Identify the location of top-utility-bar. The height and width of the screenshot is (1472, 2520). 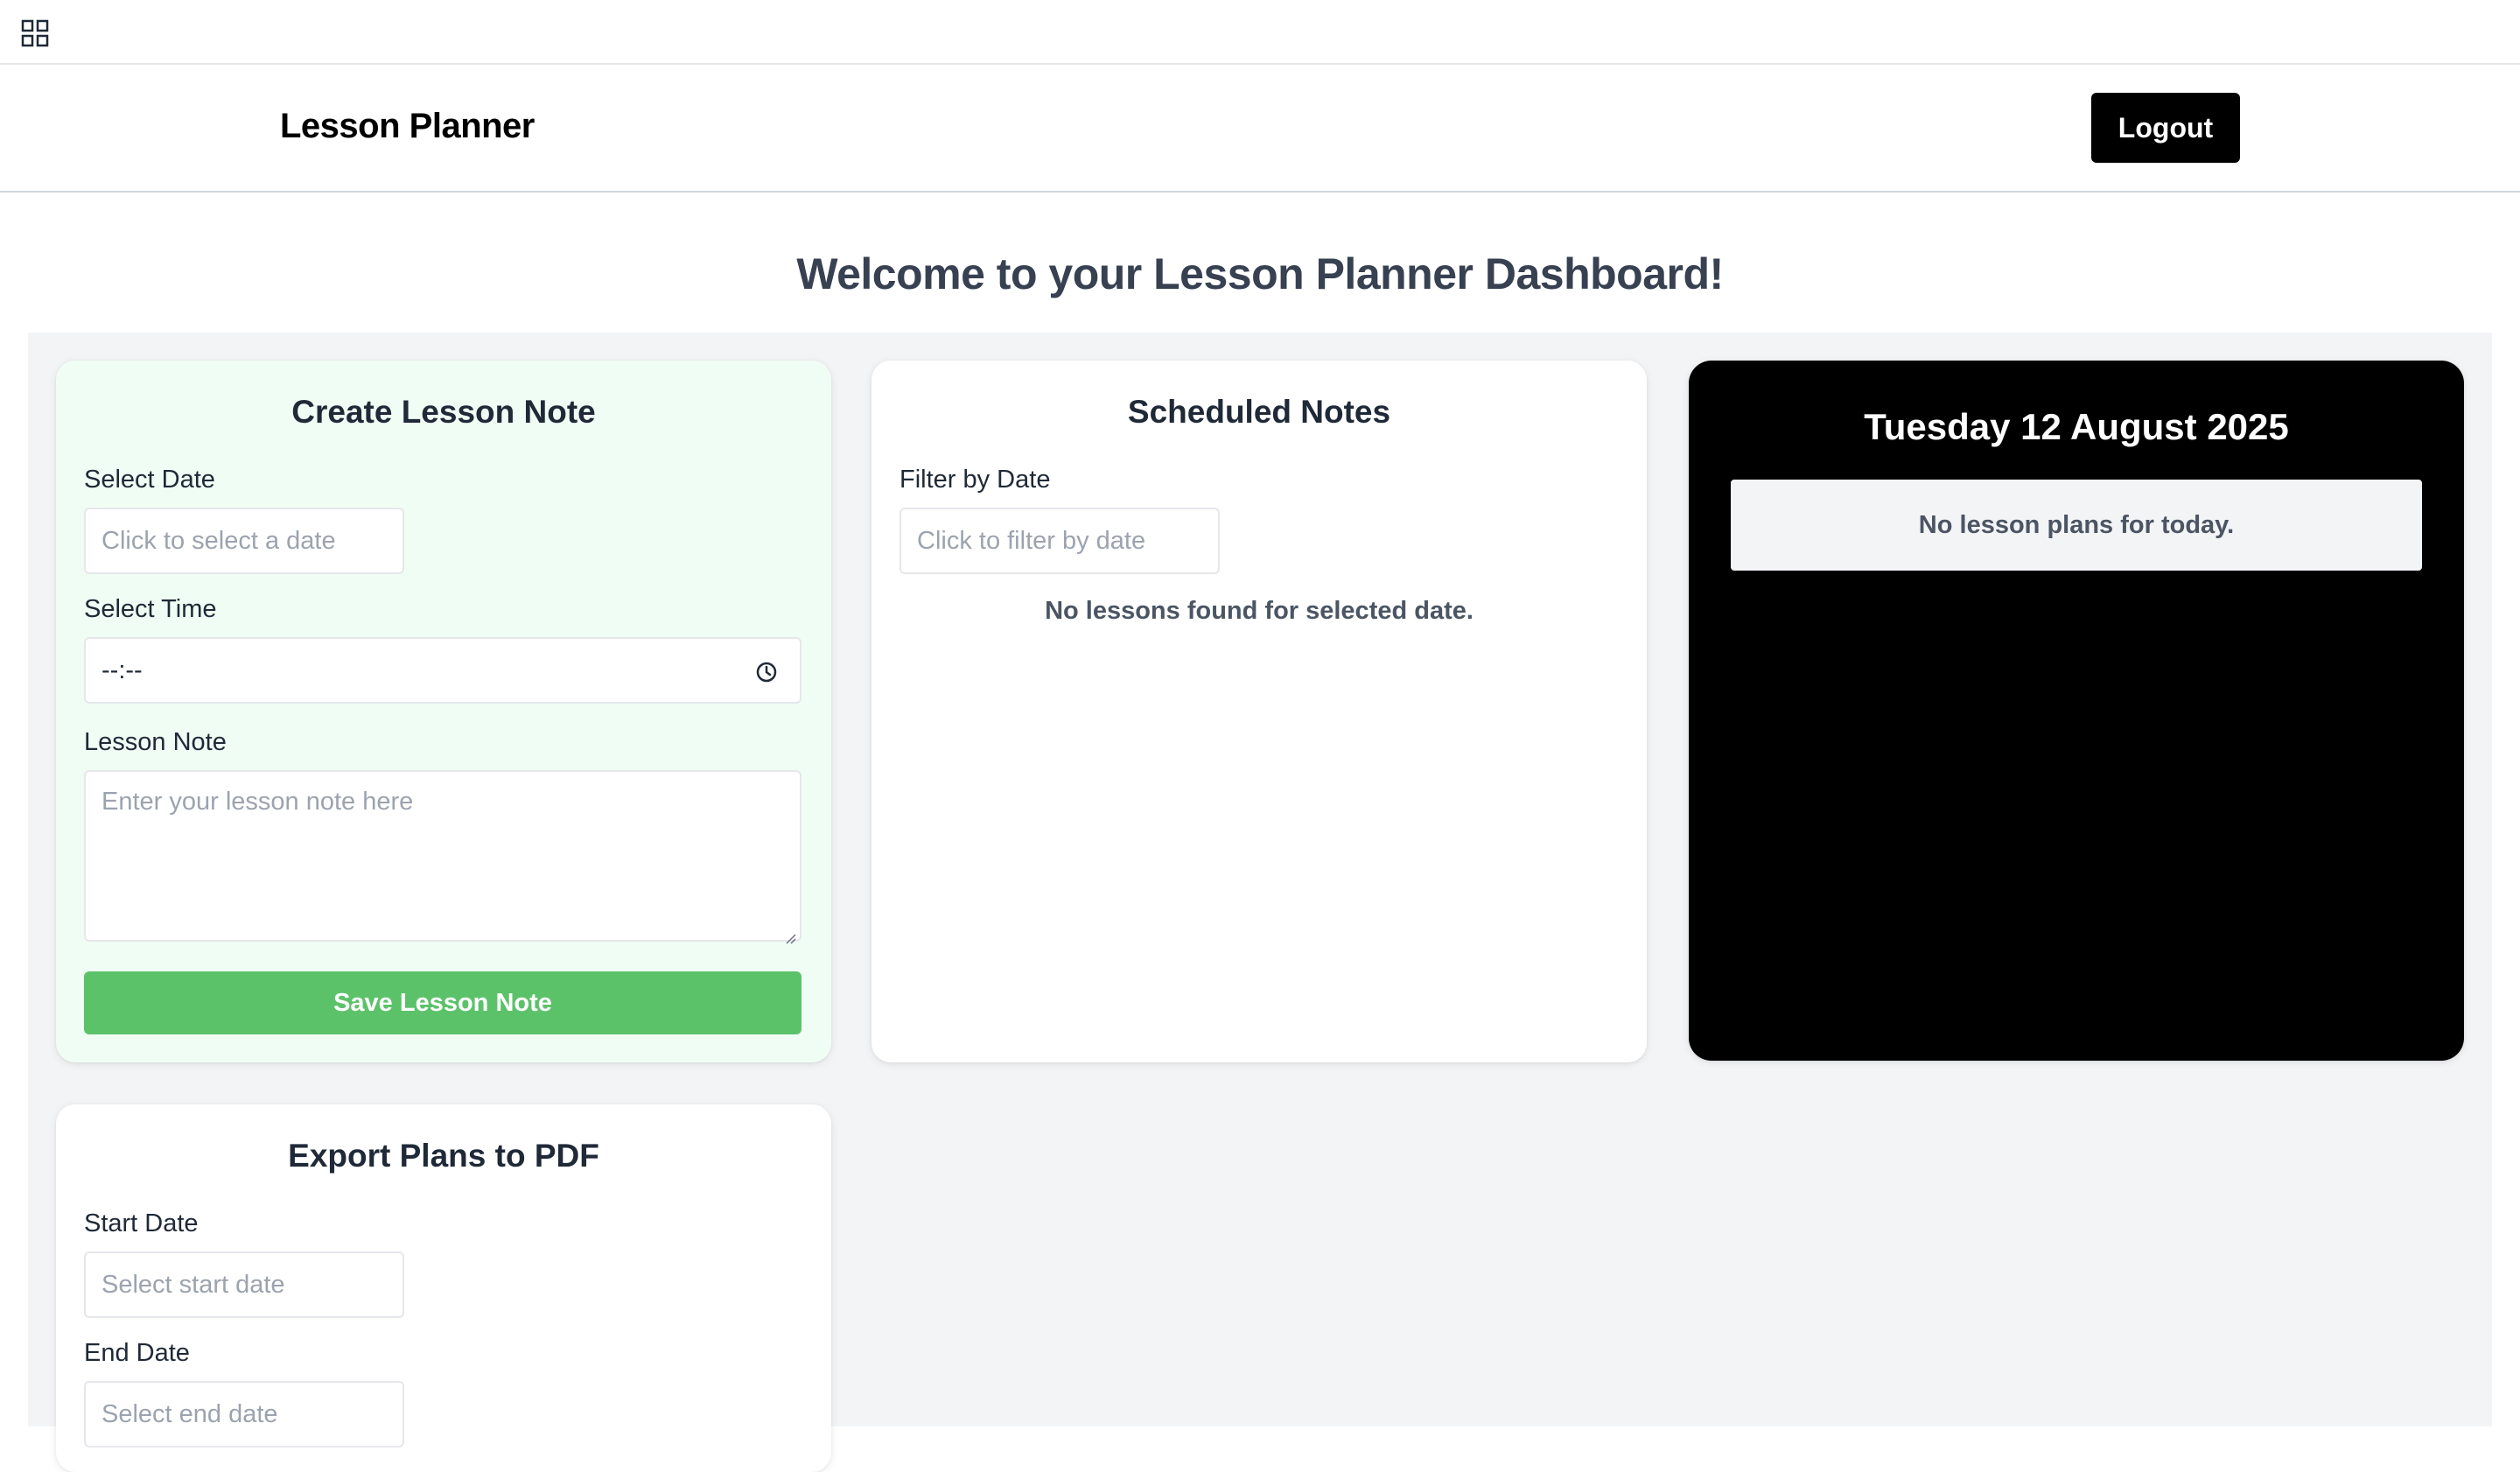
(1260, 32).